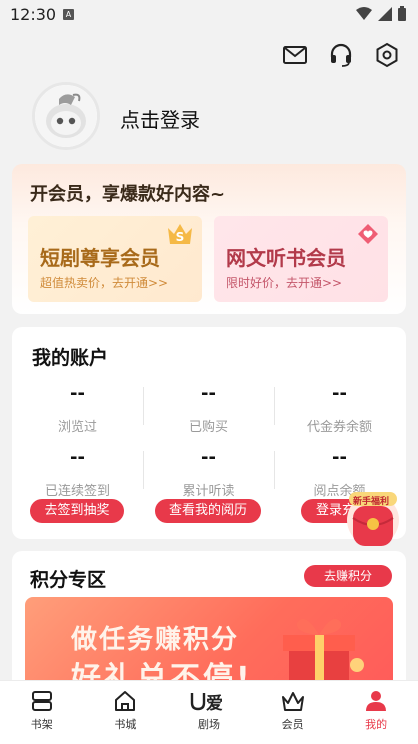 The image size is (418, 744). What do you see at coordinates (295, 55) in the screenshot?
I see `mail-icon` at bounding box center [295, 55].